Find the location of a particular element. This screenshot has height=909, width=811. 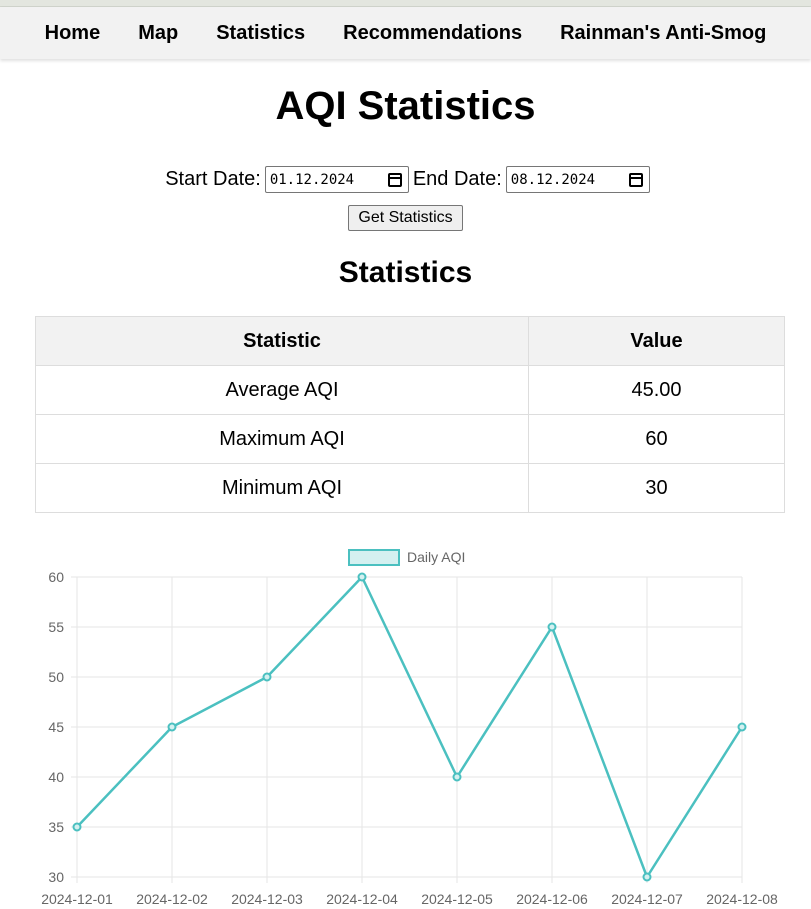

nav-anti-smog: Rainman's Anti-Smog is located at coordinates (663, 33).